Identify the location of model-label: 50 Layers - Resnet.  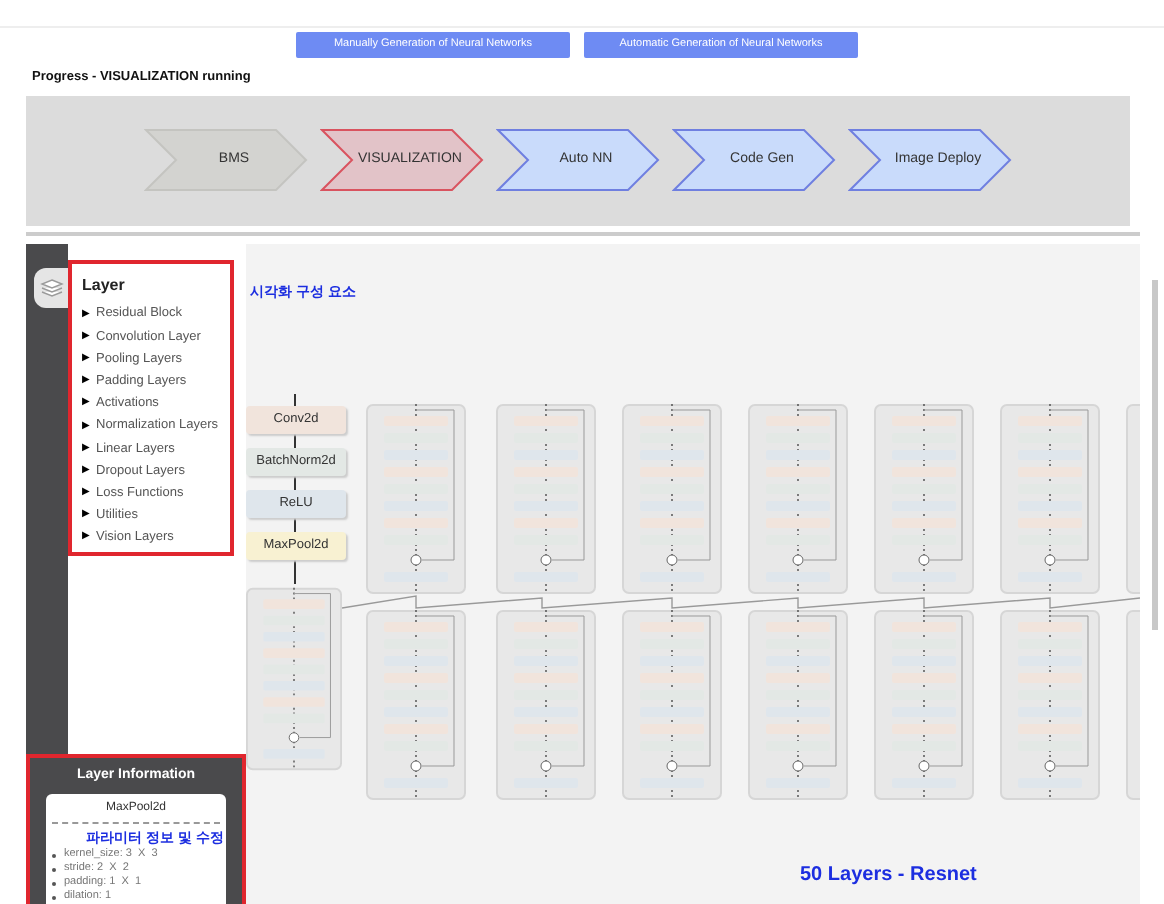
(888, 875).